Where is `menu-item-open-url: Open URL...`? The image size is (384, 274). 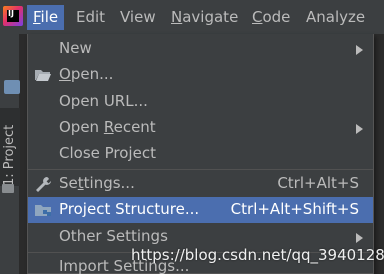
menu-item-open-url: Open URL... is located at coordinates (200, 102).